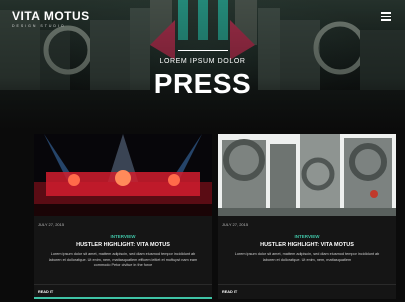 The image size is (405, 302). I want to click on site-logo: VITA MOTUS DESIGN STUDIO, so click(51, 19).